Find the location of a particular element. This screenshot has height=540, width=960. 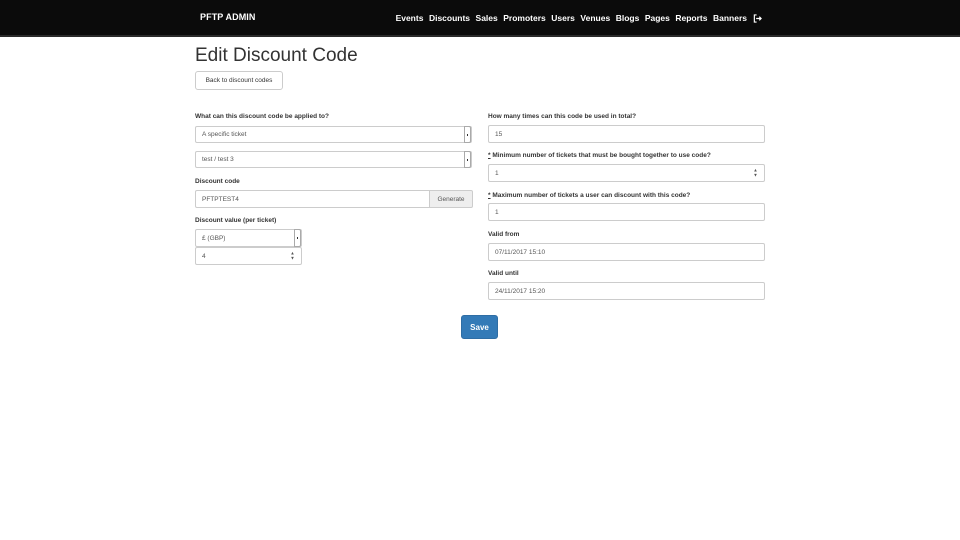

min-tickets-value: 1 is located at coordinates (497, 173).